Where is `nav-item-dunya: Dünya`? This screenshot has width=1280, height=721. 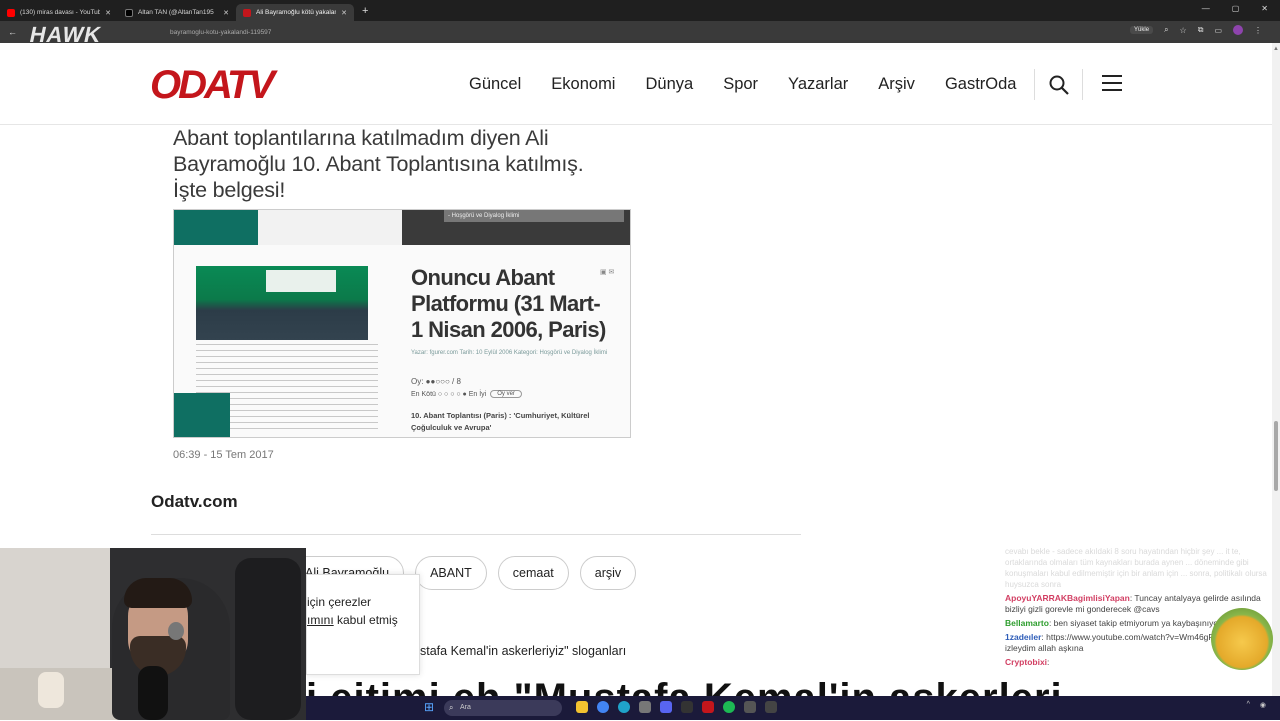
nav-item-dunya: Dünya is located at coordinates (669, 84).